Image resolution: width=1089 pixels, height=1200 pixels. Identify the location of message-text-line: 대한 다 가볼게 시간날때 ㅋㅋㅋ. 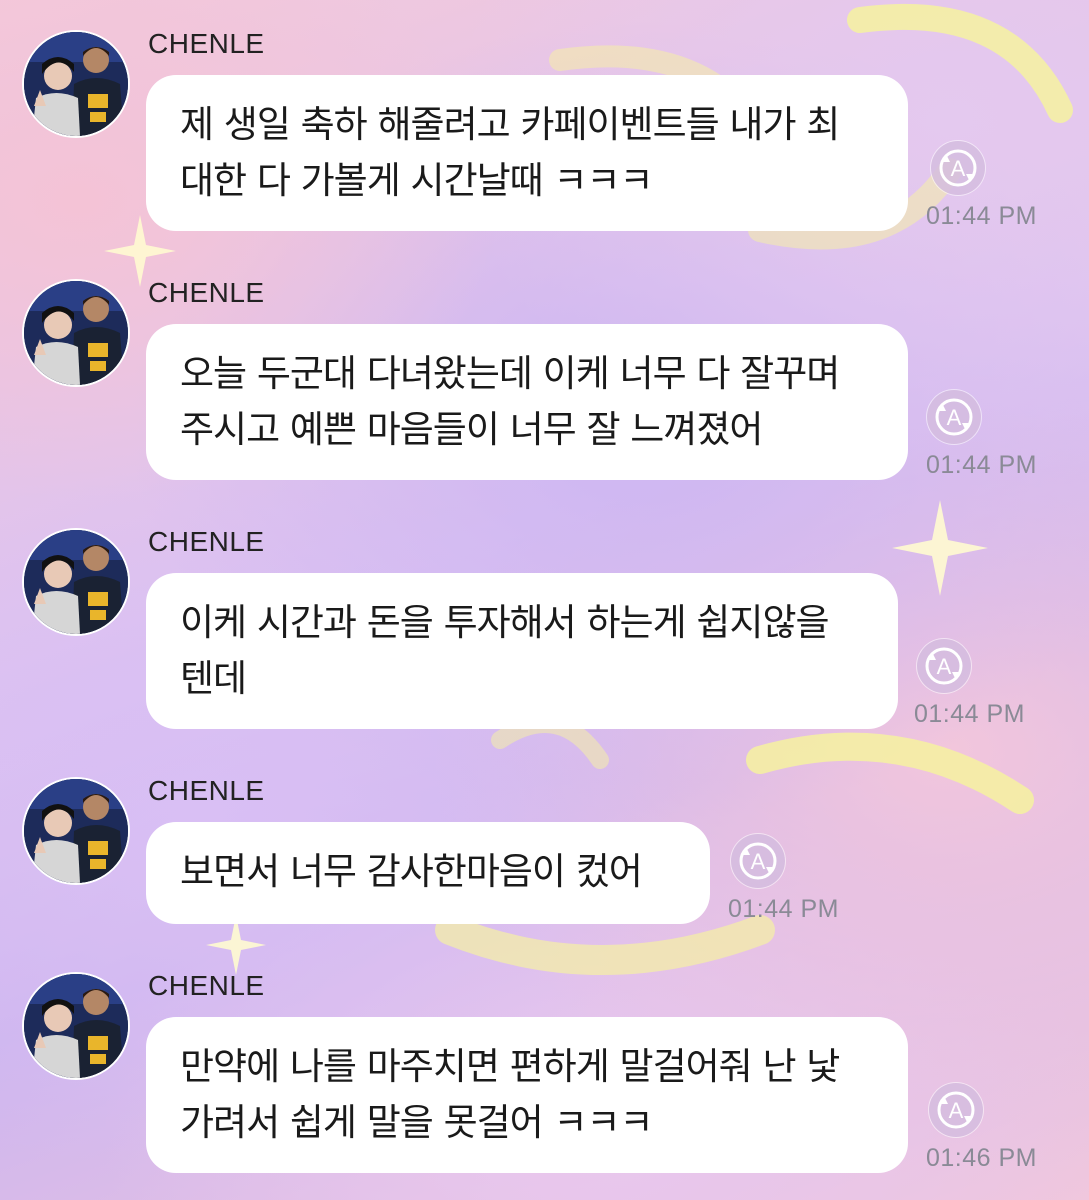
(417, 180).